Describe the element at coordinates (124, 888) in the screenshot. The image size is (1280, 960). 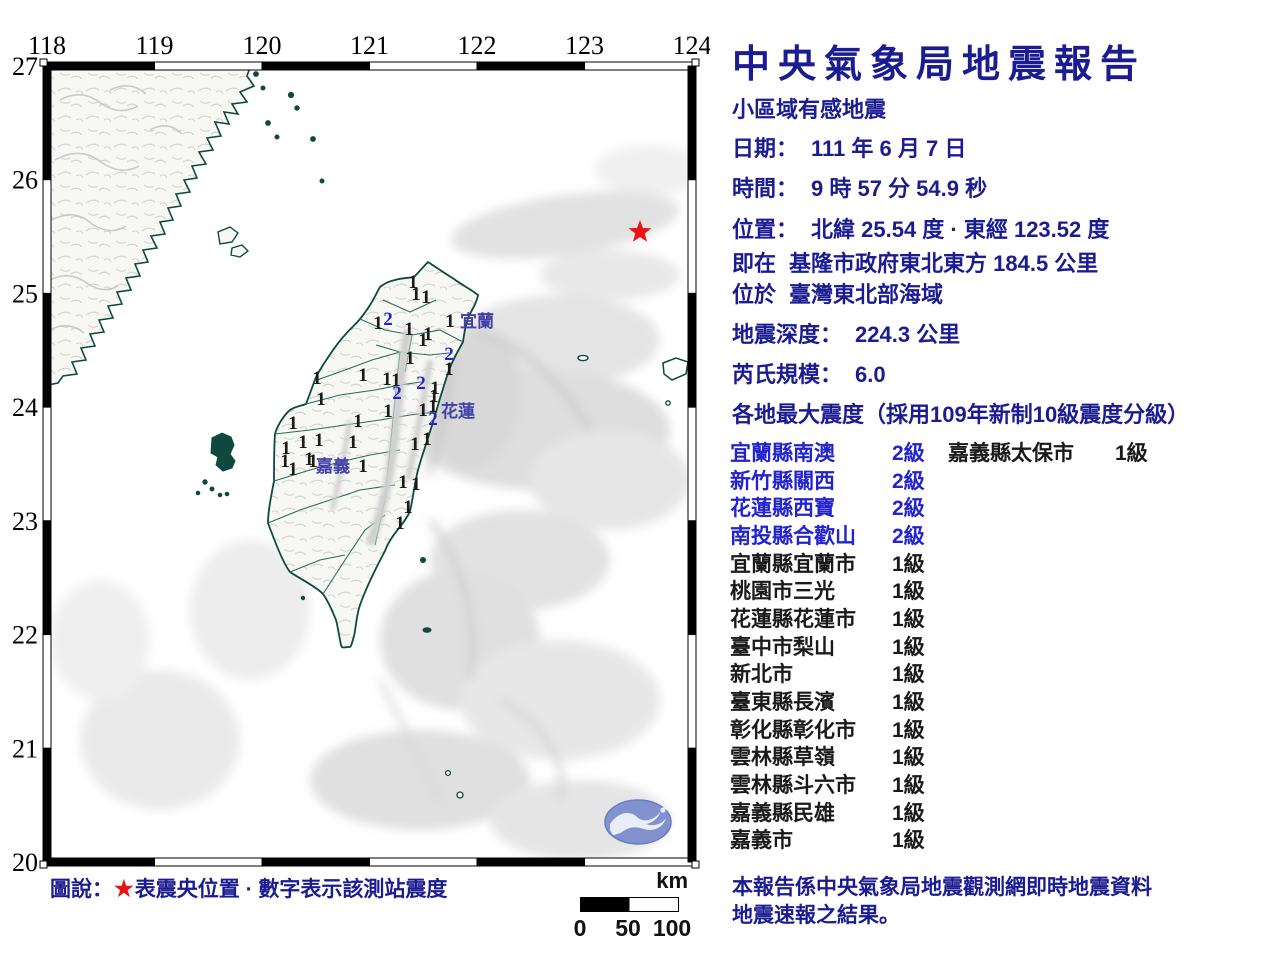
I see `epicenter-star-legend-icon: ★` at that location.